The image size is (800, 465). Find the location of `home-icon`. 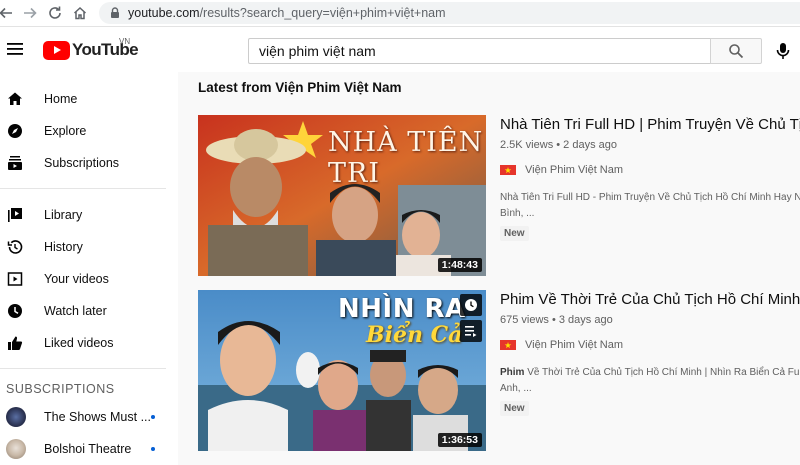

home-icon is located at coordinates (15, 99).